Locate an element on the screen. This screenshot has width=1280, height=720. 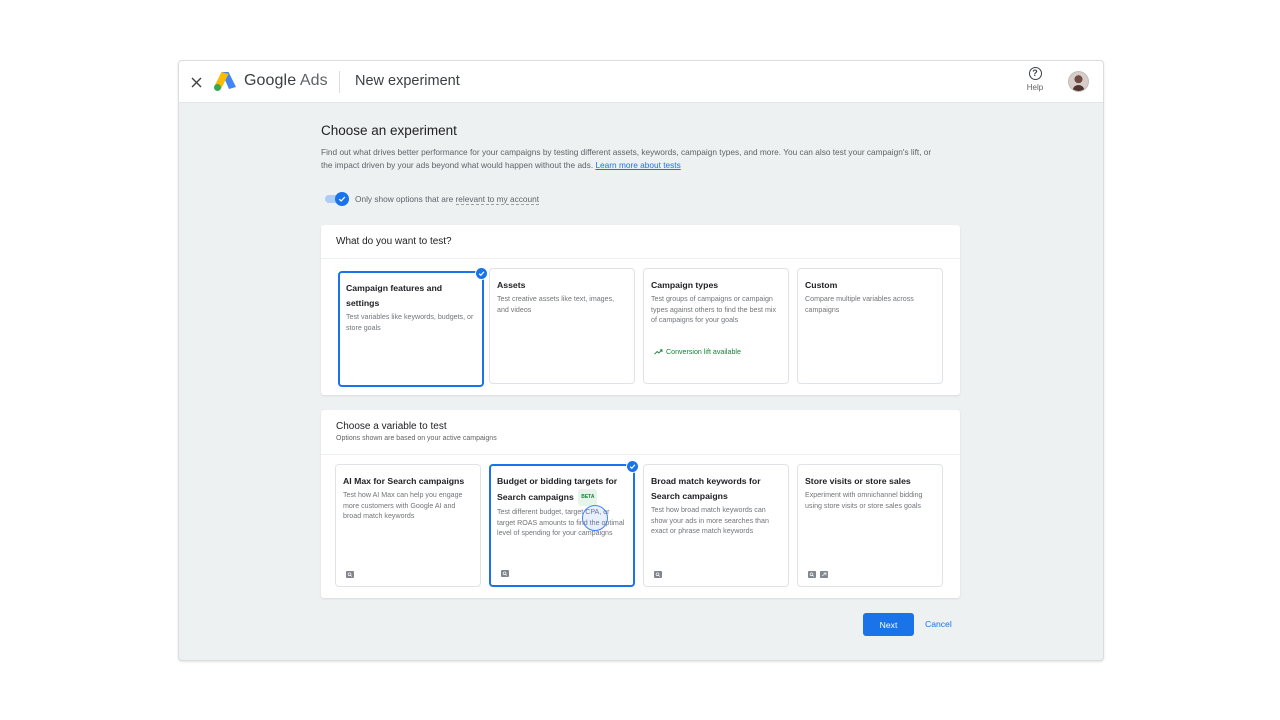
brand-google: Google is located at coordinates (270, 80).